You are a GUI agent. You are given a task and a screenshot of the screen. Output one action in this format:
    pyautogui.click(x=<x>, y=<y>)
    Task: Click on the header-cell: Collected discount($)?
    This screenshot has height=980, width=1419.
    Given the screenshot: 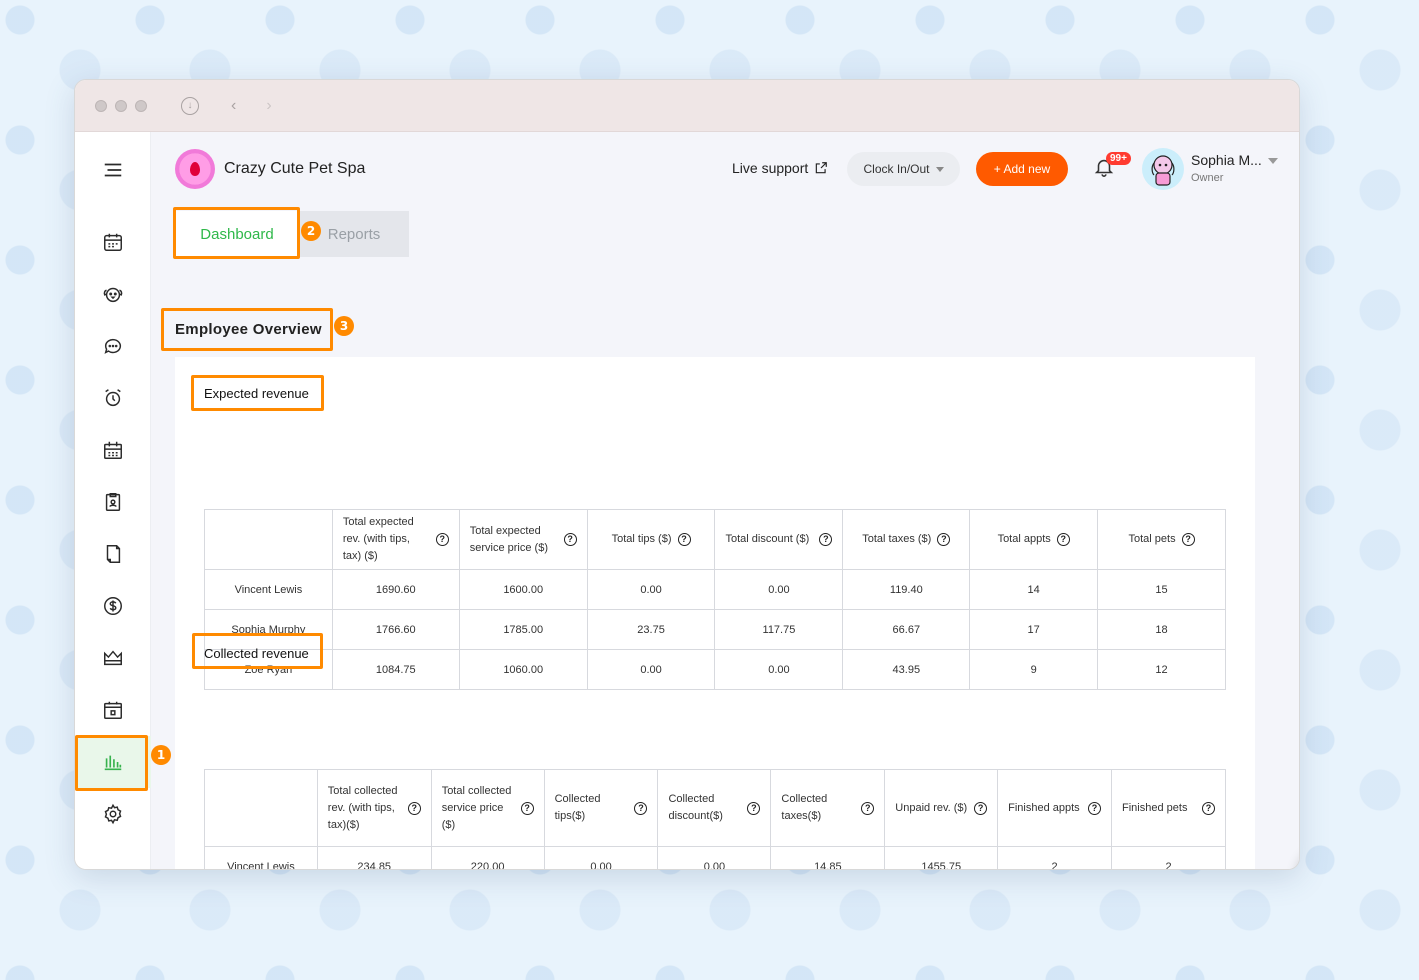 What is the action you would take?
    pyautogui.click(x=714, y=808)
    